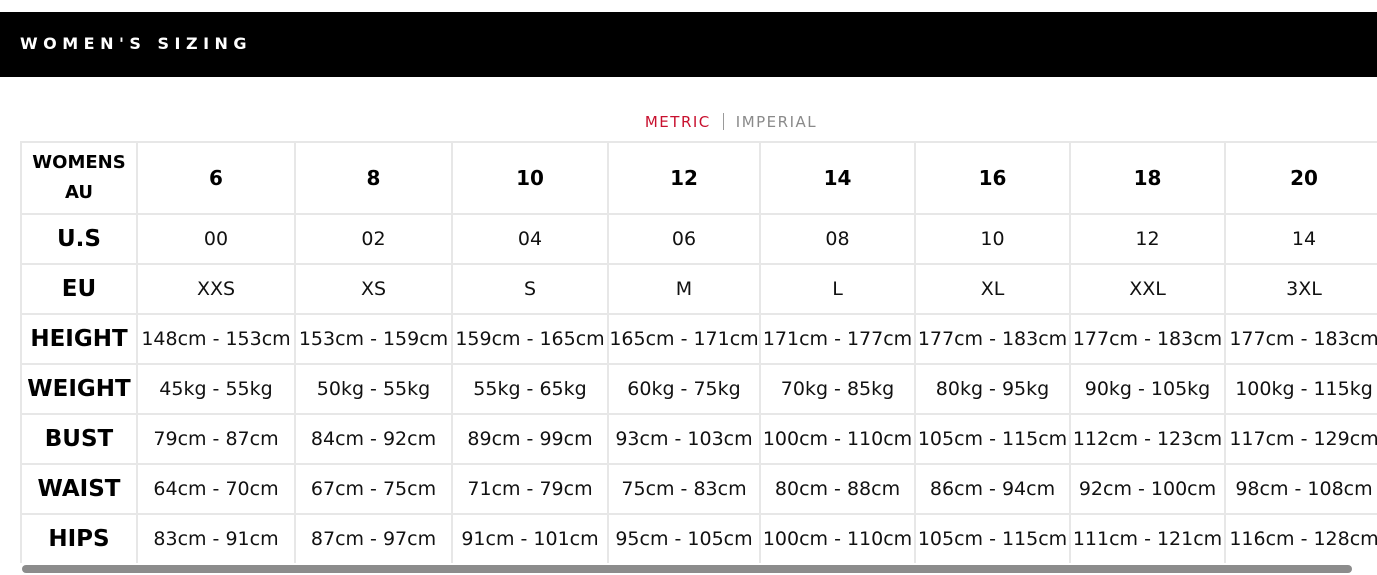 This screenshot has width=1377, height=575. What do you see at coordinates (1147, 489) in the screenshot?
I see `table-cell: 92cm - 100cm` at bounding box center [1147, 489].